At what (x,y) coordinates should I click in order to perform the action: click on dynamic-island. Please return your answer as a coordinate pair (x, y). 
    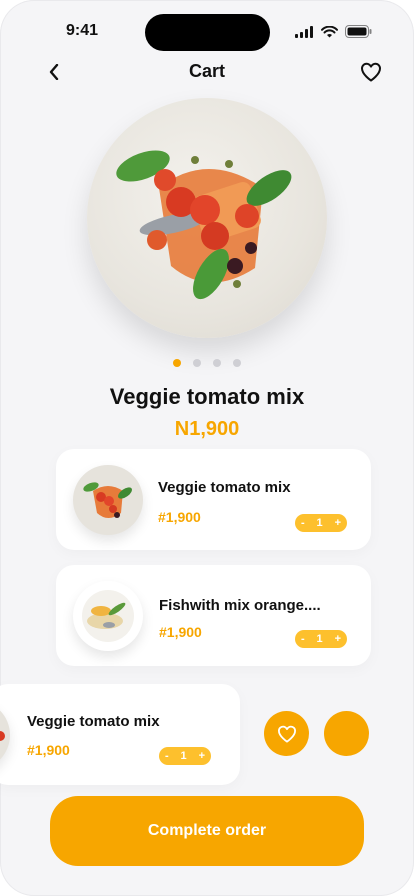
    Looking at the image, I should click on (207, 32).